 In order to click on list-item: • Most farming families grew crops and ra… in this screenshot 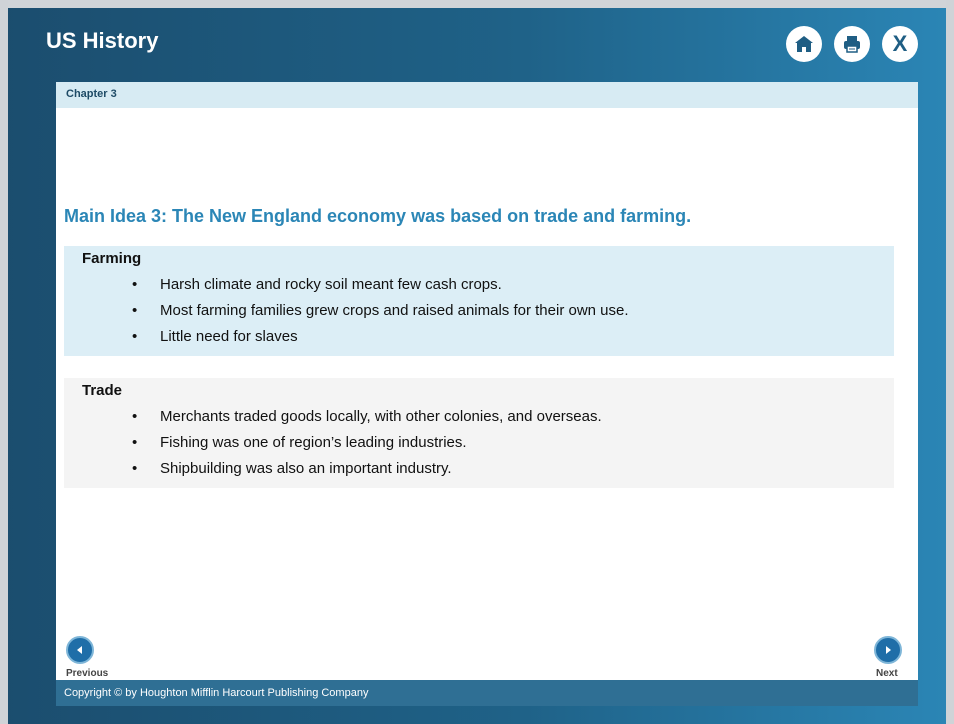, I will do `click(380, 311)`.